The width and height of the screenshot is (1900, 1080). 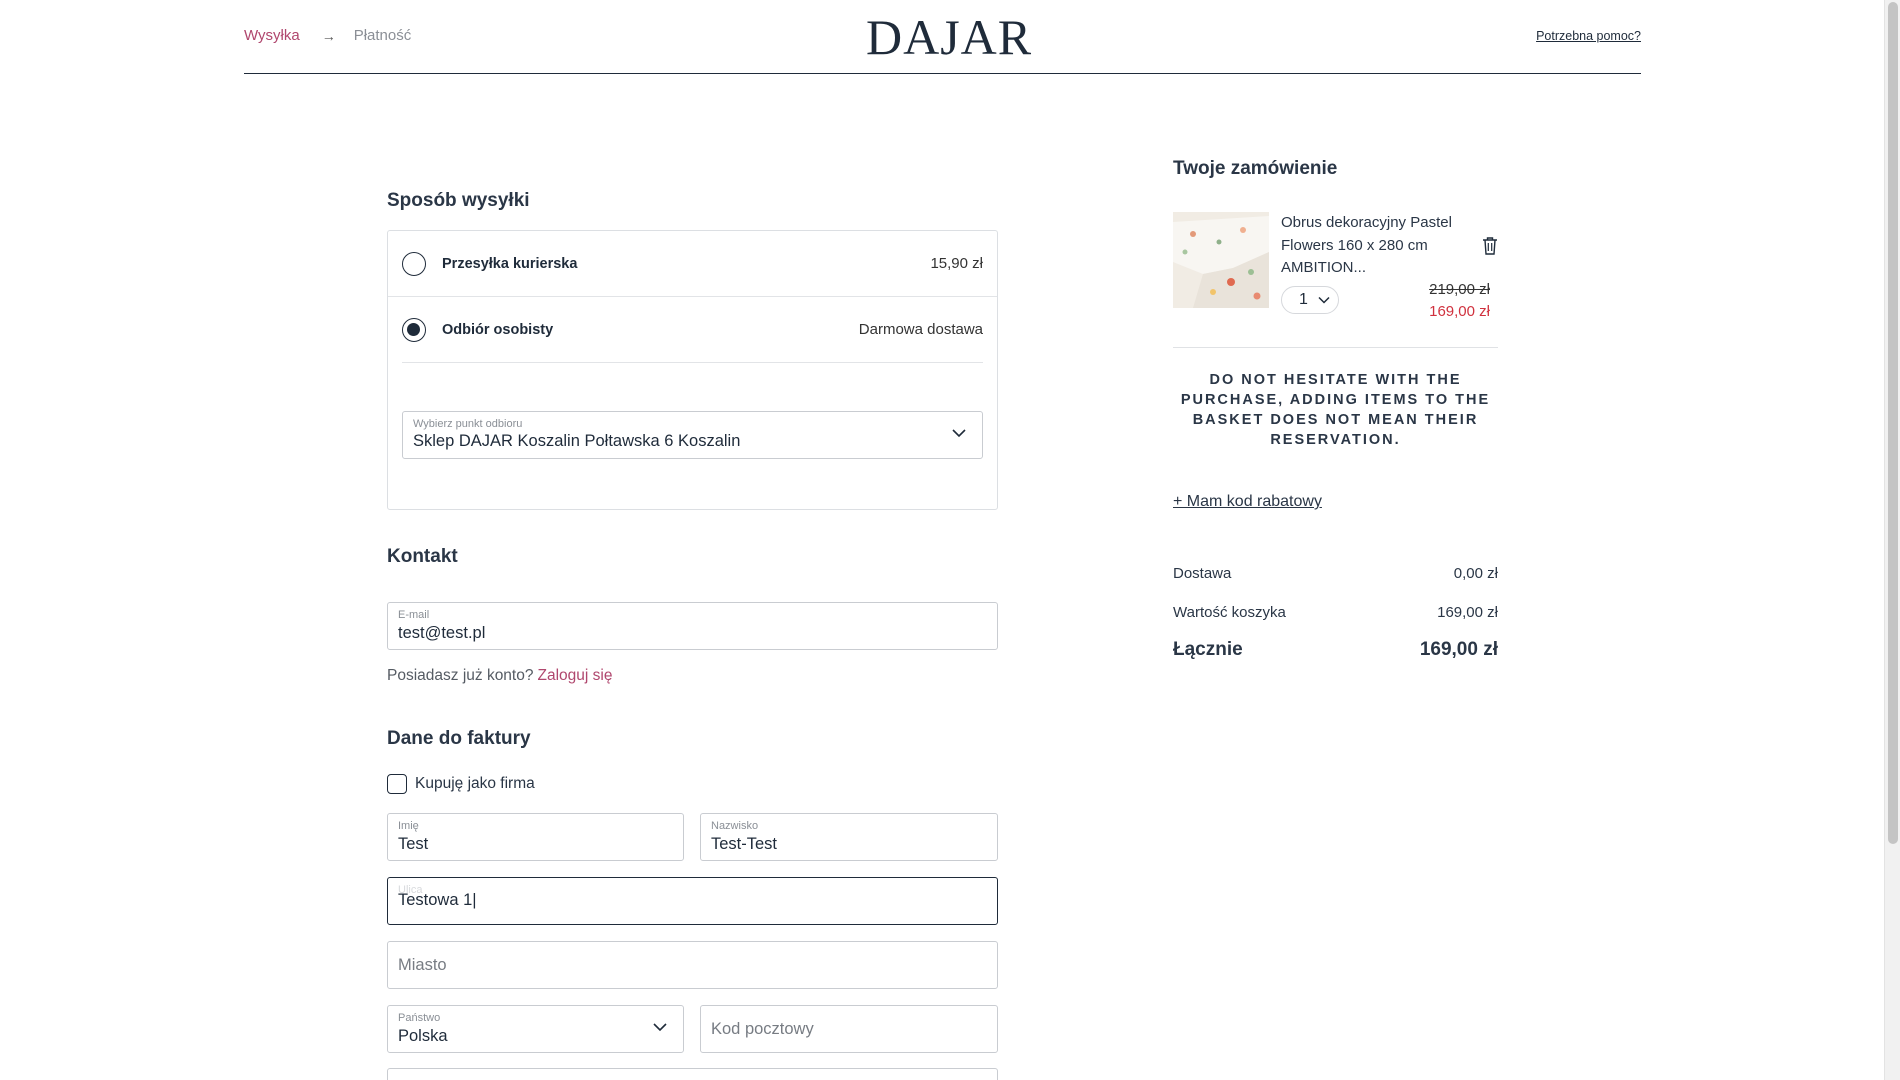 What do you see at coordinates (1255, 168) in the screenshot?
I see `order-title: Twoje zamówienie` at bounding box center [1255, 168].